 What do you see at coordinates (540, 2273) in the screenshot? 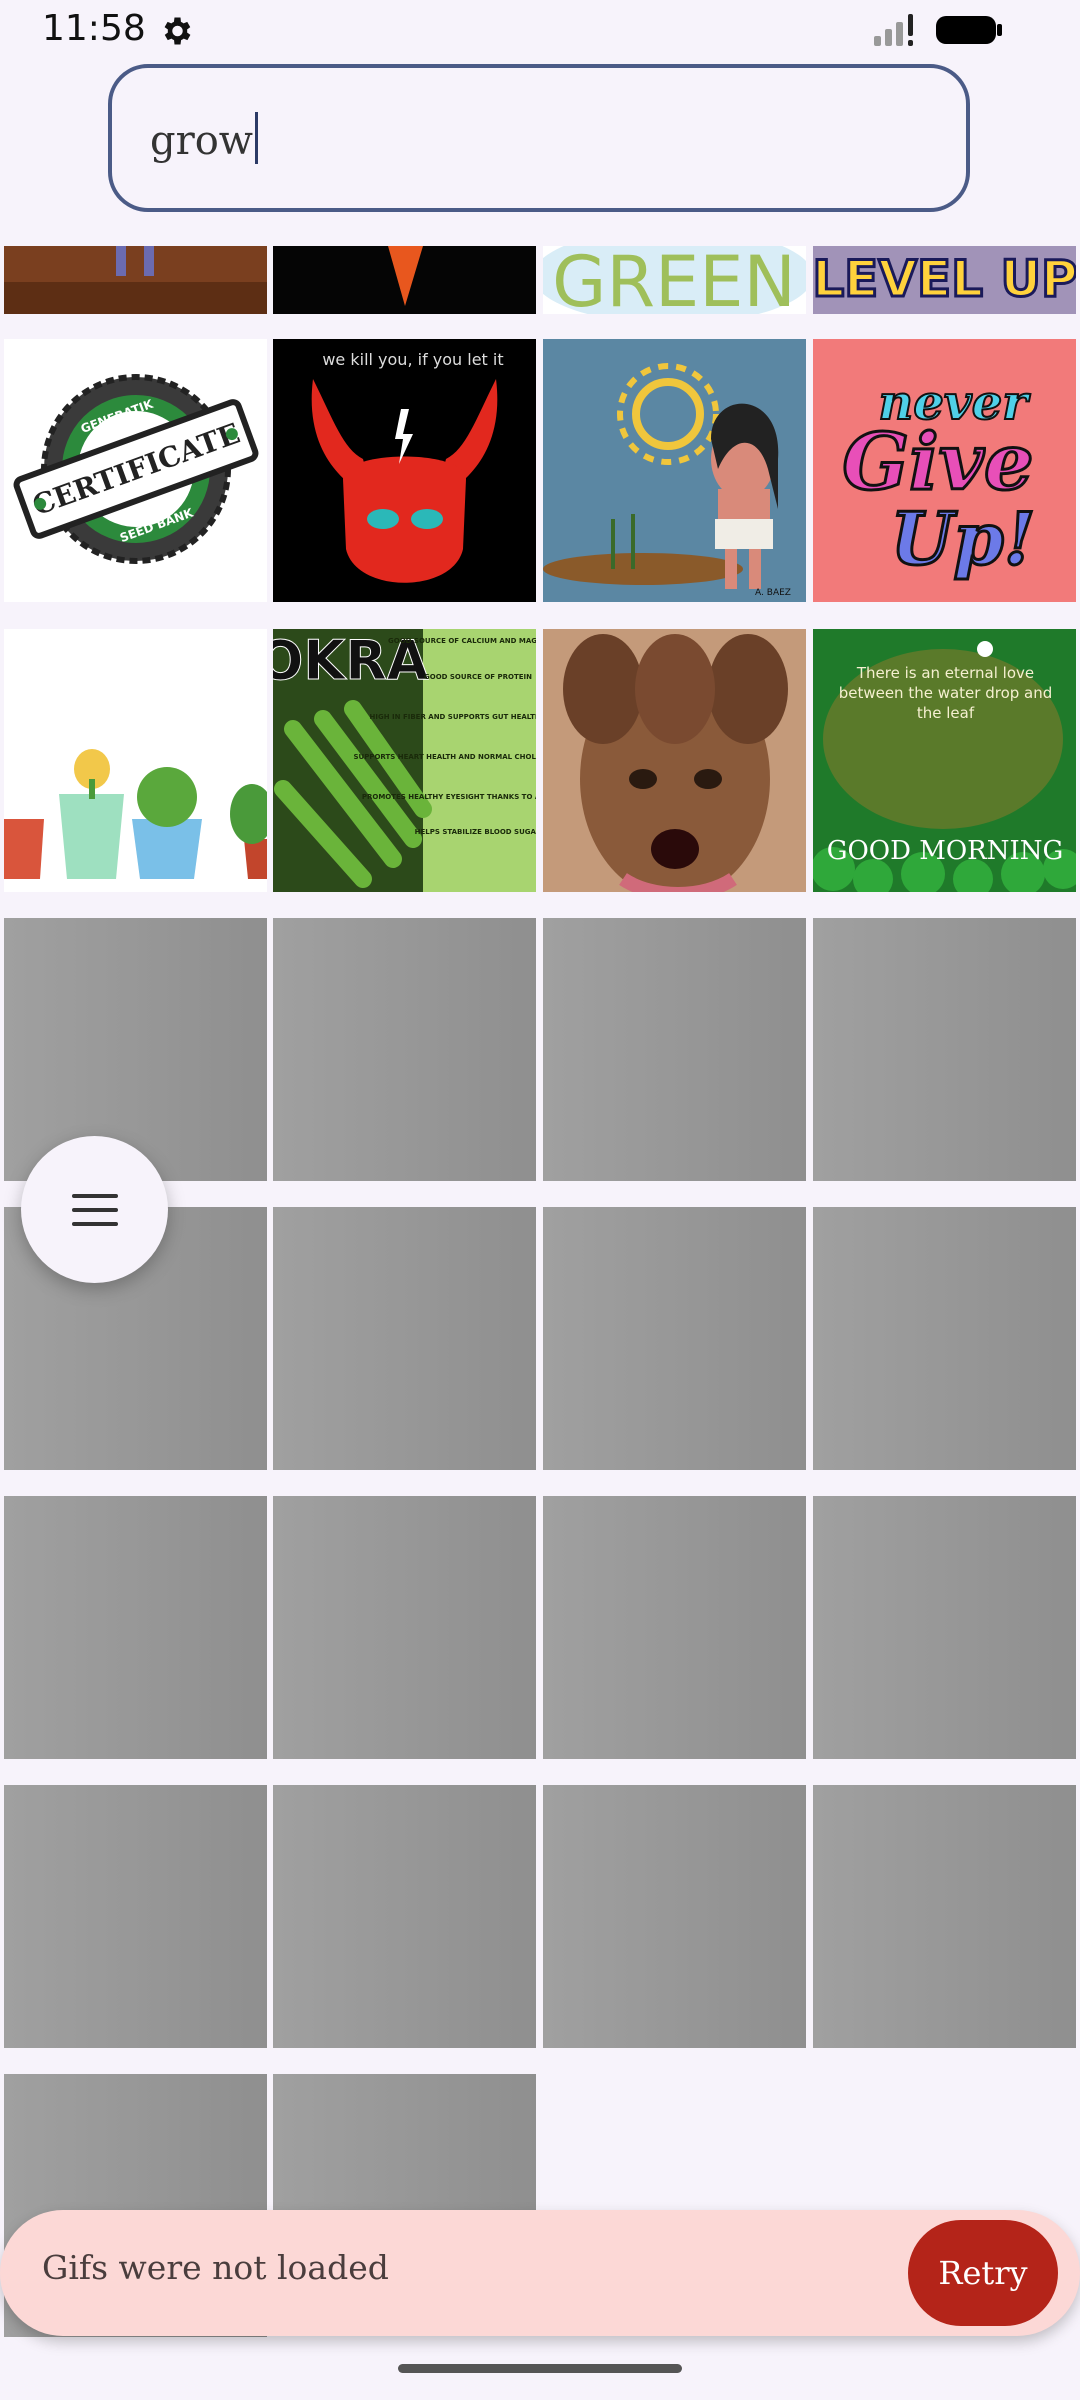
I see `error-snackbar: Gifs were not loaded Retry` at bounding box center [540, 2273].